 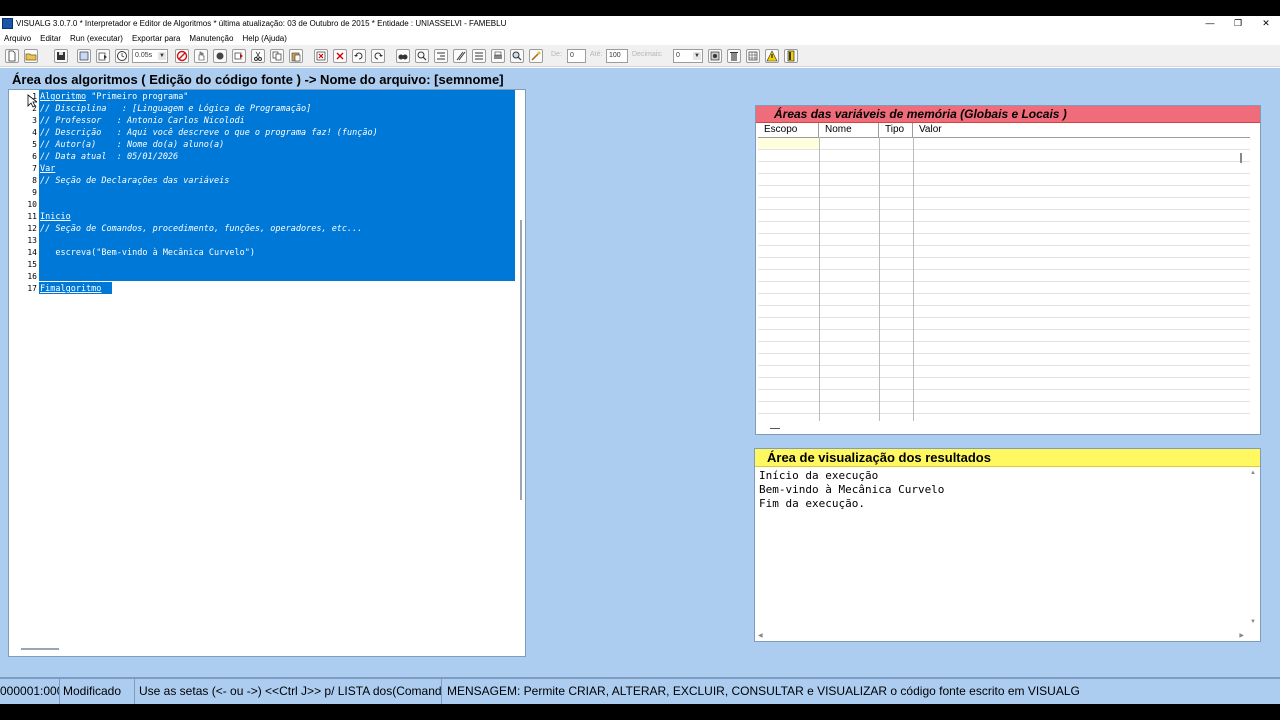 I want to click on status-cursor-position: 000001:000, so click(x=30, y=691).